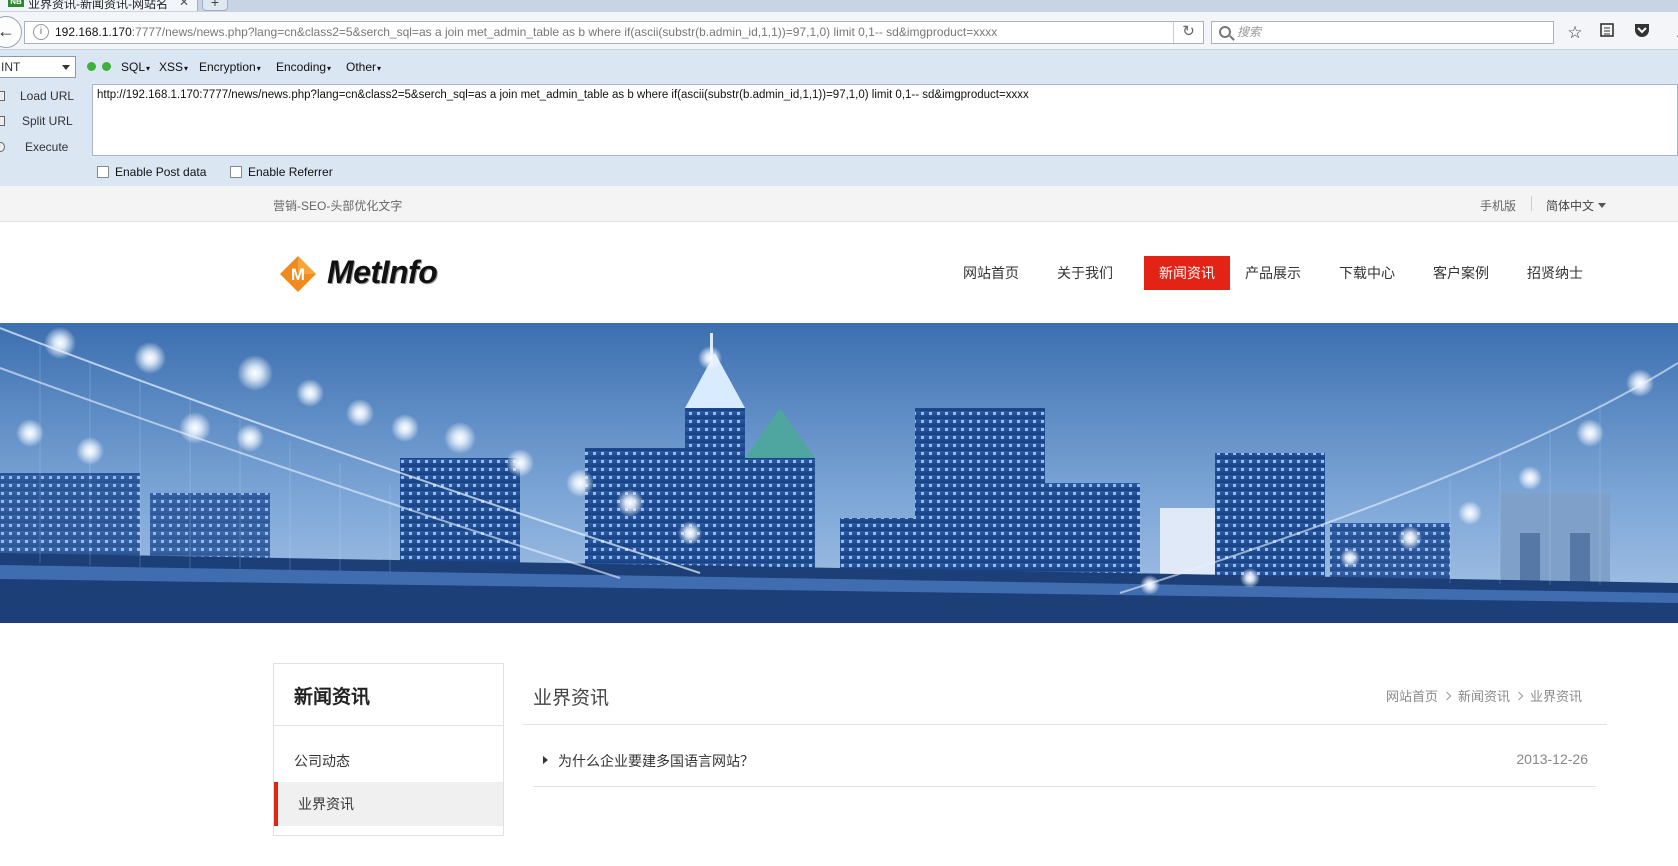  Describe the element at coordinates (1555, 273) in the screenshot. I see `nav-item-jobs: 招贤纳士` at that location.